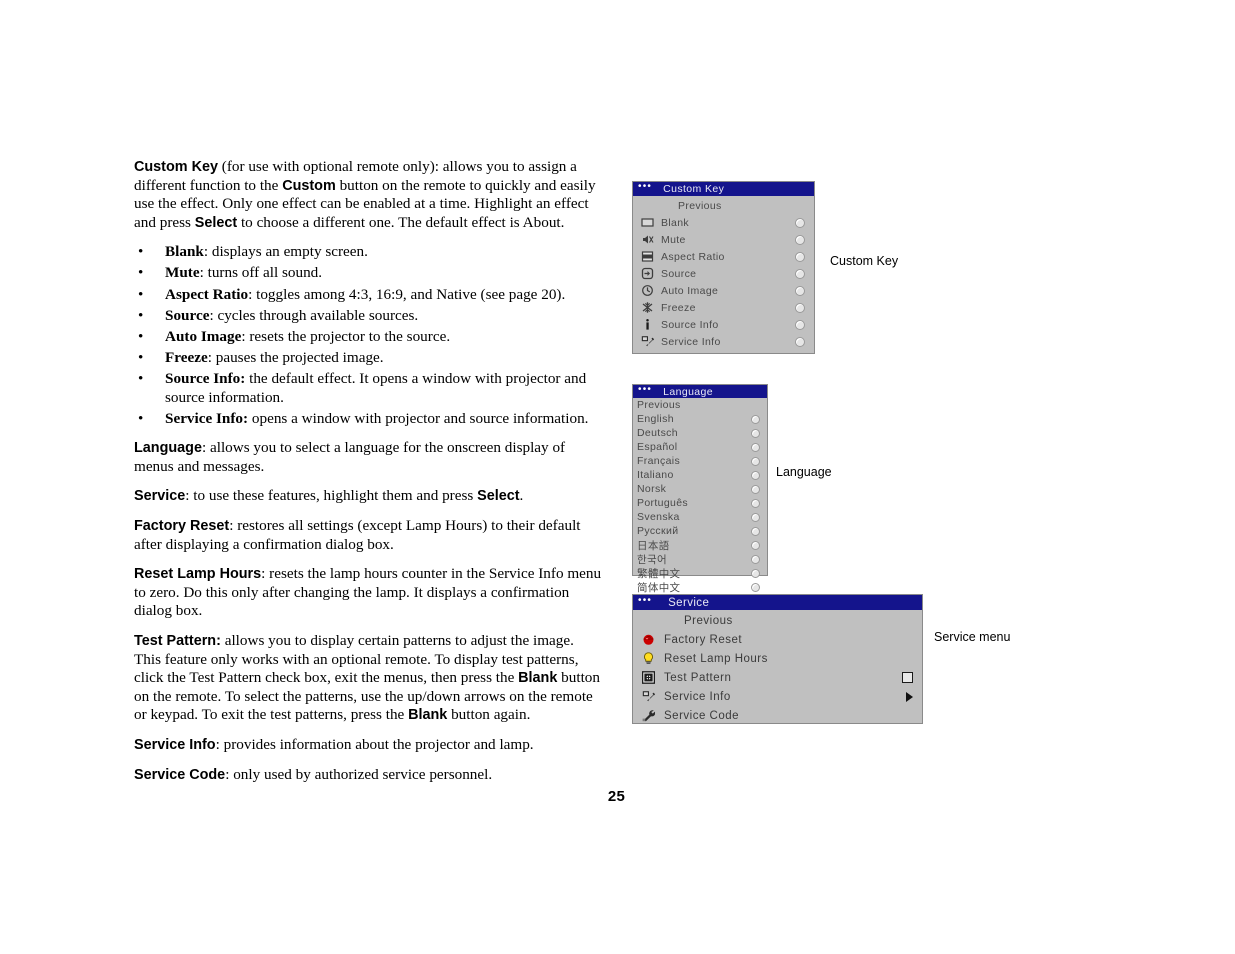  Describe the element at coordinates (777, 677) in the screenshot. I see `osd-menu-item-test-pattern: Test Pattern` at that location.